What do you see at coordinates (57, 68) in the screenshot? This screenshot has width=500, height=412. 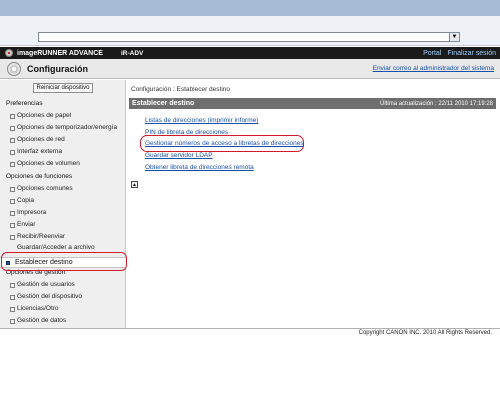 I see `page-title: Configuración` at bounding box center [57, 68].